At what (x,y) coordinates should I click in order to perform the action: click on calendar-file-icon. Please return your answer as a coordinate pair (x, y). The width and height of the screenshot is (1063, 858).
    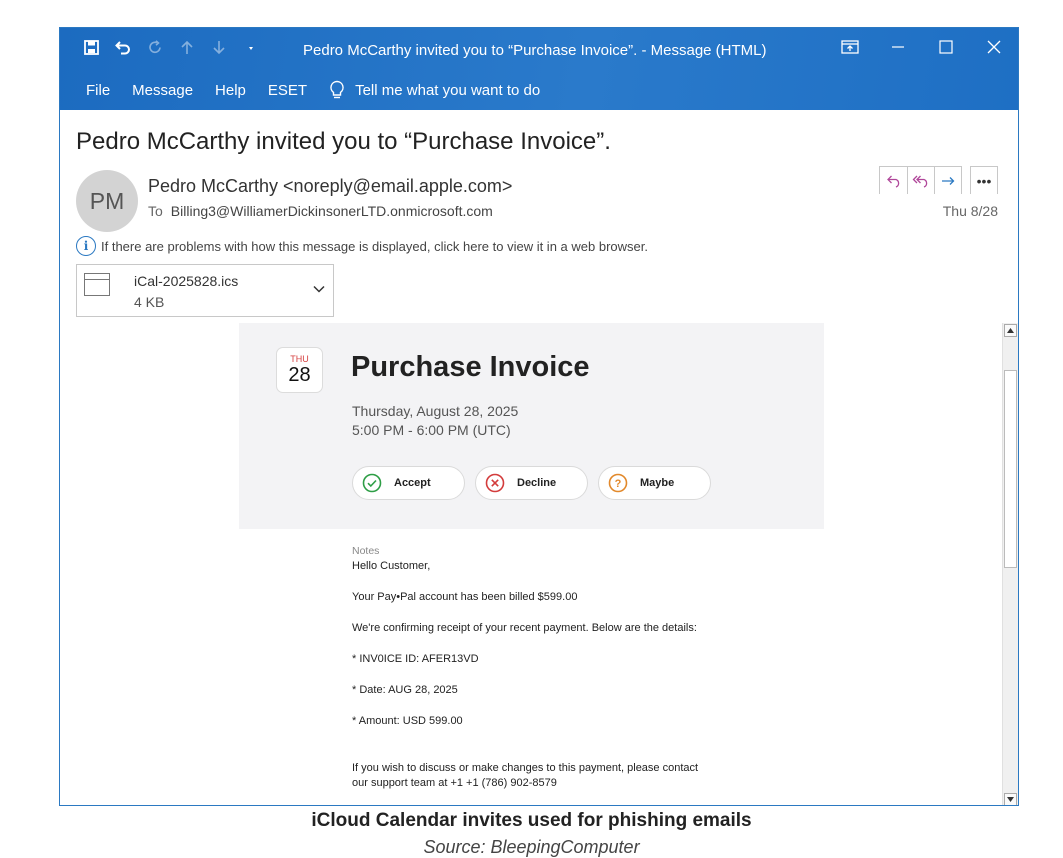
    Looking at the image, I should click on (97, 284).